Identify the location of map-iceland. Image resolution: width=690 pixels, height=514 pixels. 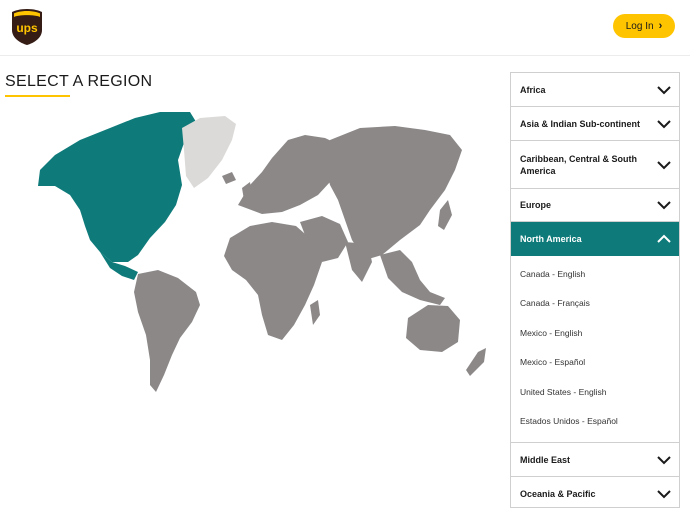
(229, 178).